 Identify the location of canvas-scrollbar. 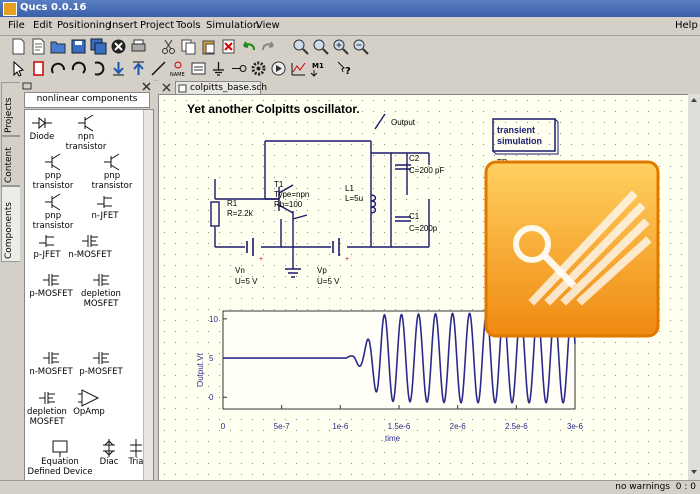
(694, 287).